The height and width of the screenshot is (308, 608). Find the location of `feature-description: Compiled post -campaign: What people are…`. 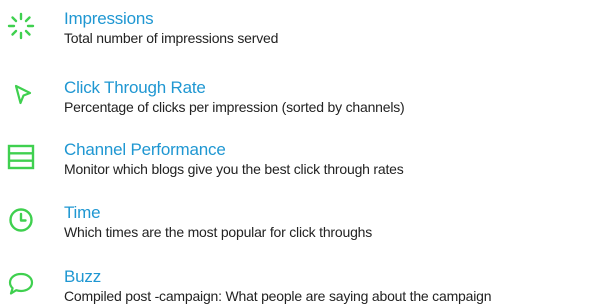

feature-description: Compiled post -campaign: What people are… is located at coordinates (278, 296).